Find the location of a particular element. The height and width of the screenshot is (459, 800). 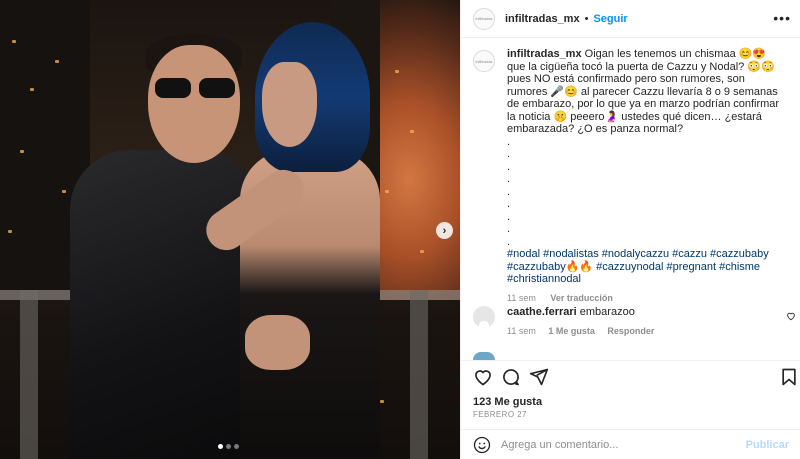

see-translation-link: Ver traducción is located at coordinates (581, 298).